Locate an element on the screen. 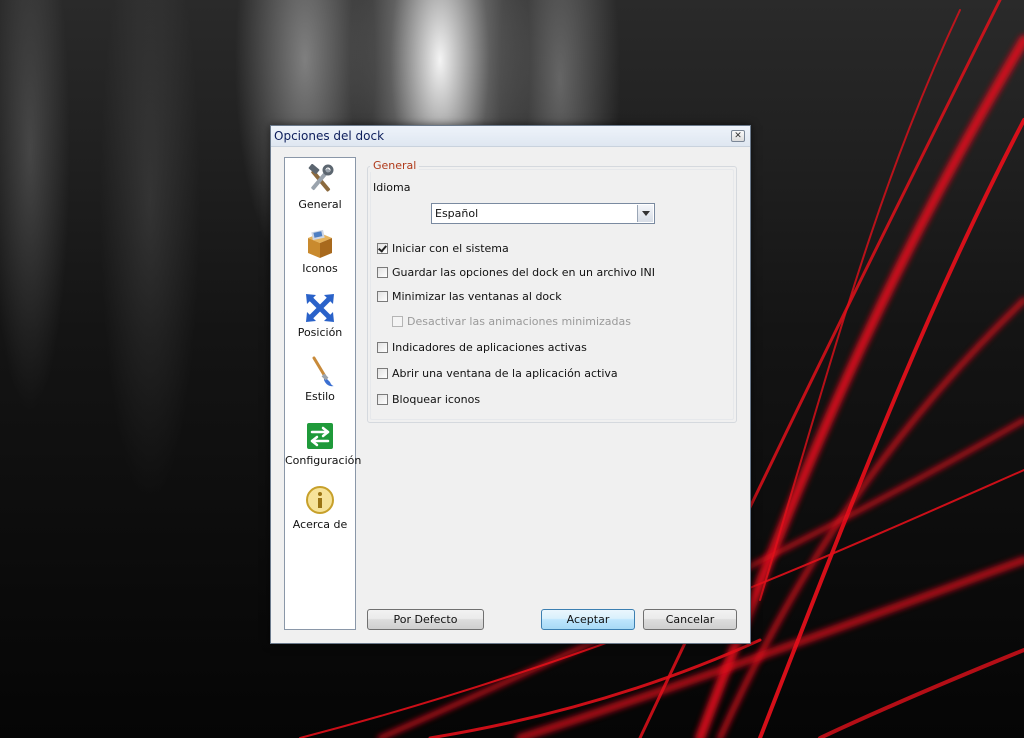  nav-item-about: Acerca de is located at coordinates (320, 511).